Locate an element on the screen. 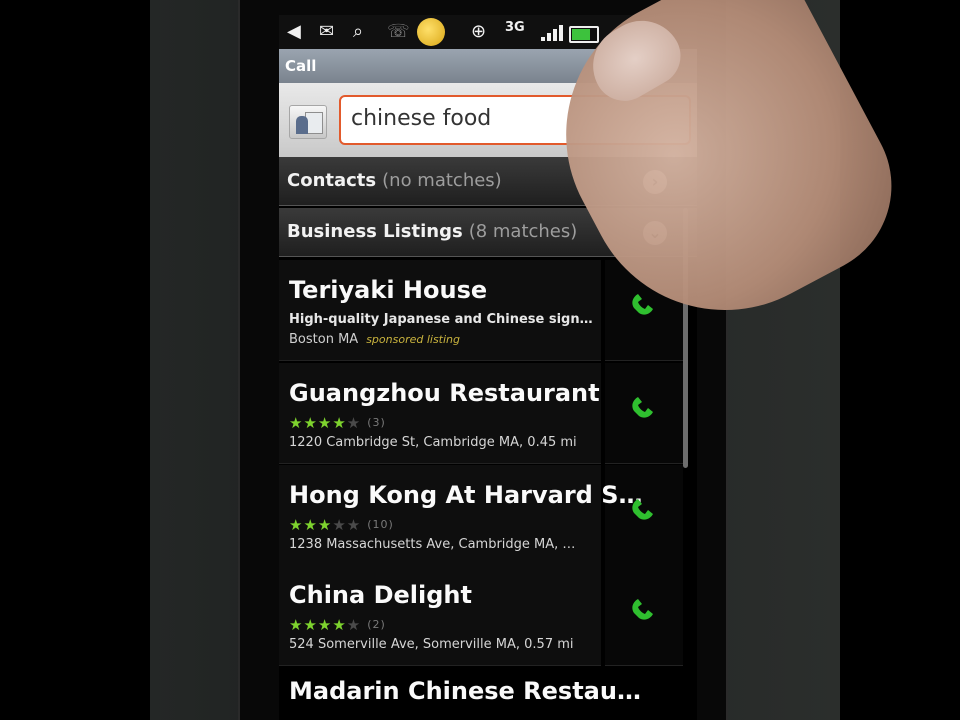 Image resolution: width=960 pixels, height=720 pixels. battery-icon is located at coordinates (584, 34).